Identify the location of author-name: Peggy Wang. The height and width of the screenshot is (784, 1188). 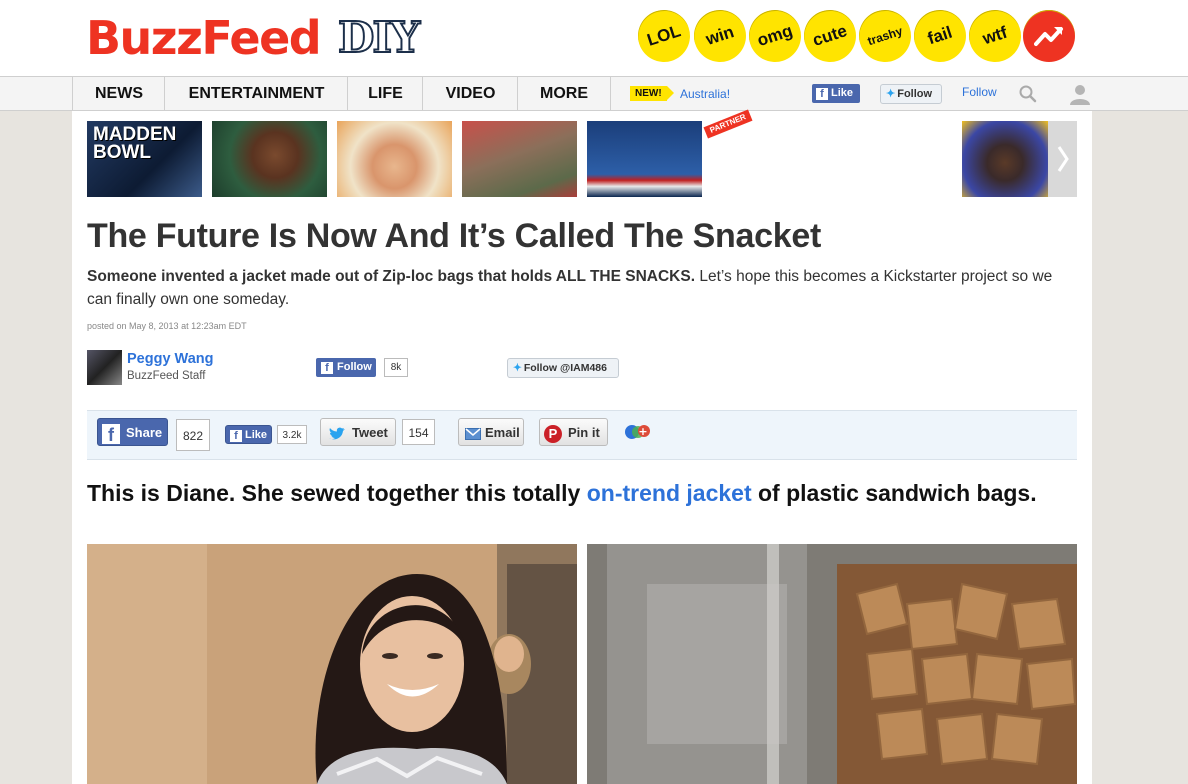
(170, 359).